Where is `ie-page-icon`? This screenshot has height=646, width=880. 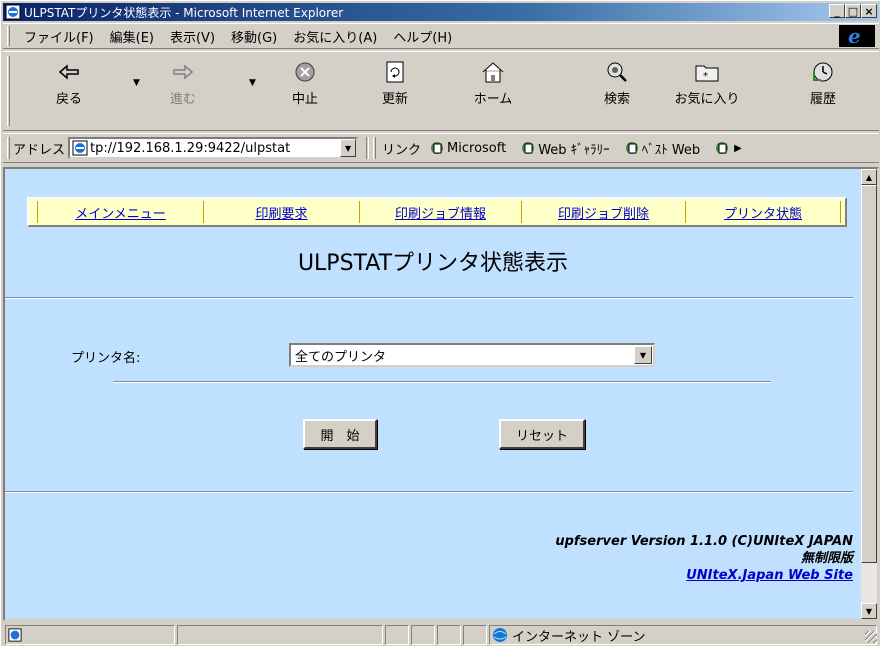 ie-page-icon is located at coordinates (13, 12).